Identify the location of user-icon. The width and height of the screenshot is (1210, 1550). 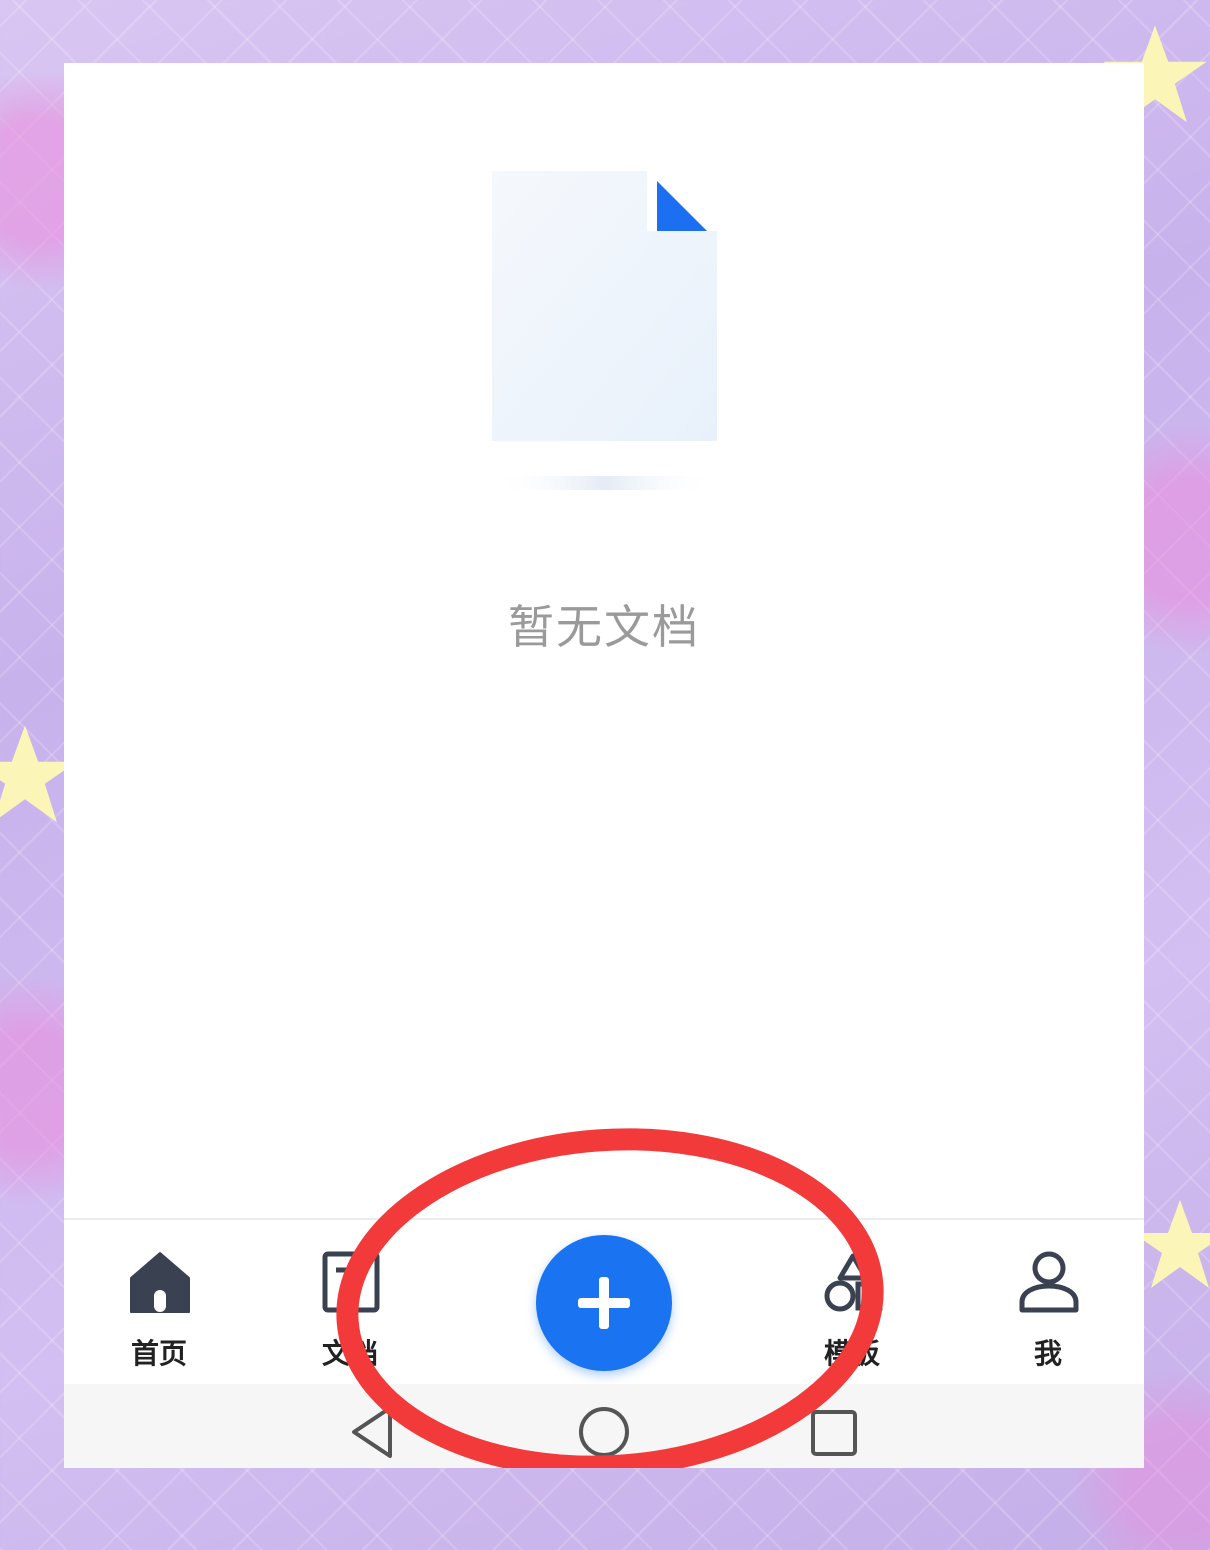
(1049, 1282).